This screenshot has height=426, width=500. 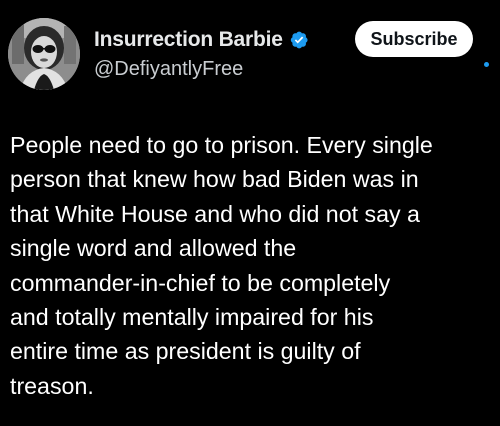 What do you see at coordinates (215, 213) in the screenshot?
I see `post-text-line: that White House and who did not say a` at bounding box center [215, 213].